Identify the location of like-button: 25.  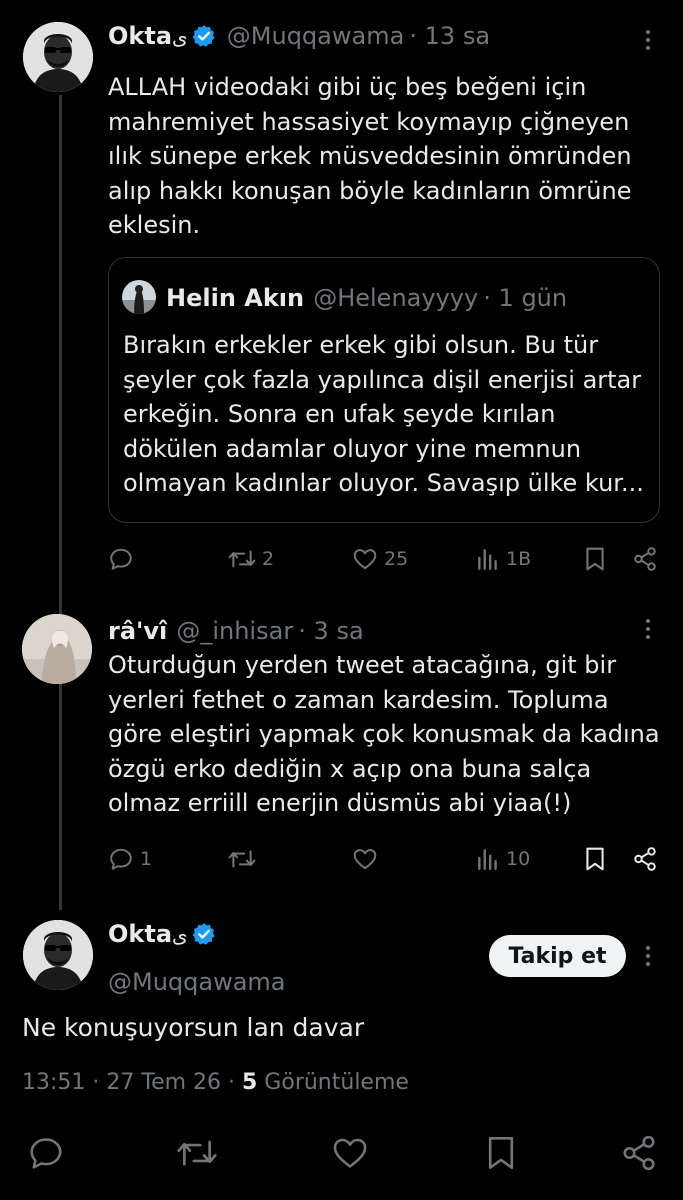
(380, 559).